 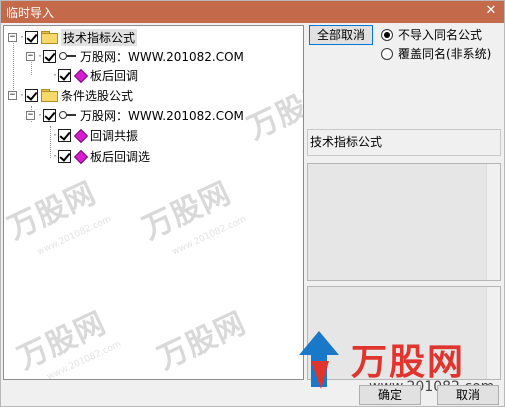 I want to click on category-label: 技术指标公式, so click(x=346, y=142).